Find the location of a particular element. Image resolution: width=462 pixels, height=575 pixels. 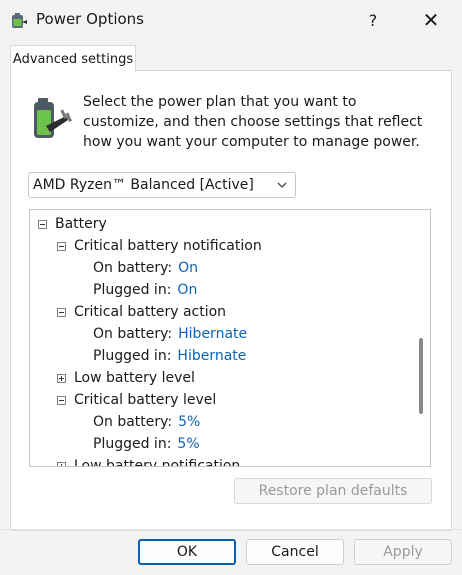

tree-item-battery: Battery is located at coordinates (72, 224).